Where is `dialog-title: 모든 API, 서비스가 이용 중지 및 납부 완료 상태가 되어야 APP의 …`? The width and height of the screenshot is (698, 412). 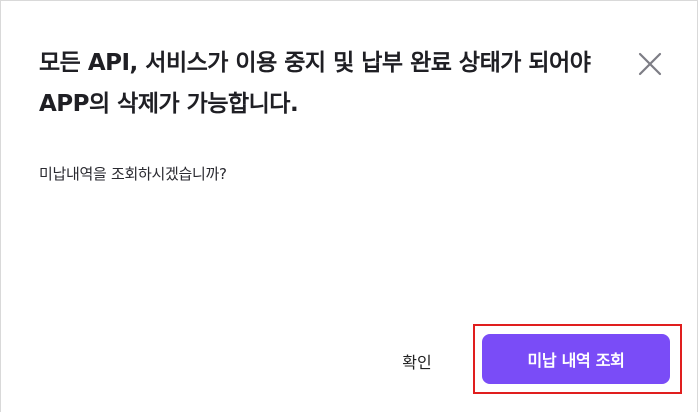
dialog-title: 모든 API, 서비스가 이용 중지 및 납부 완료 상태가 되어야 APP의 … is located at coordinates (315, 83).